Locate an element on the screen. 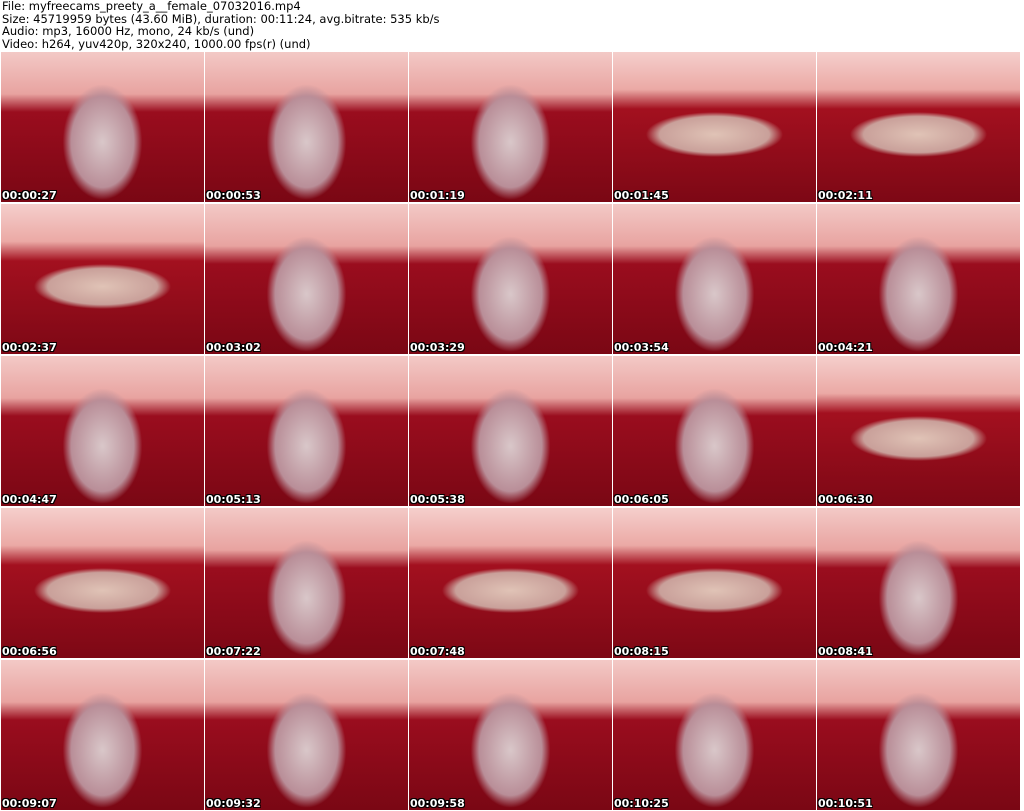 Image resolution: width=1024 pixels, height=811 pixels. video-thumbnail: 00:02:37 is located at coordinates (102, 279).